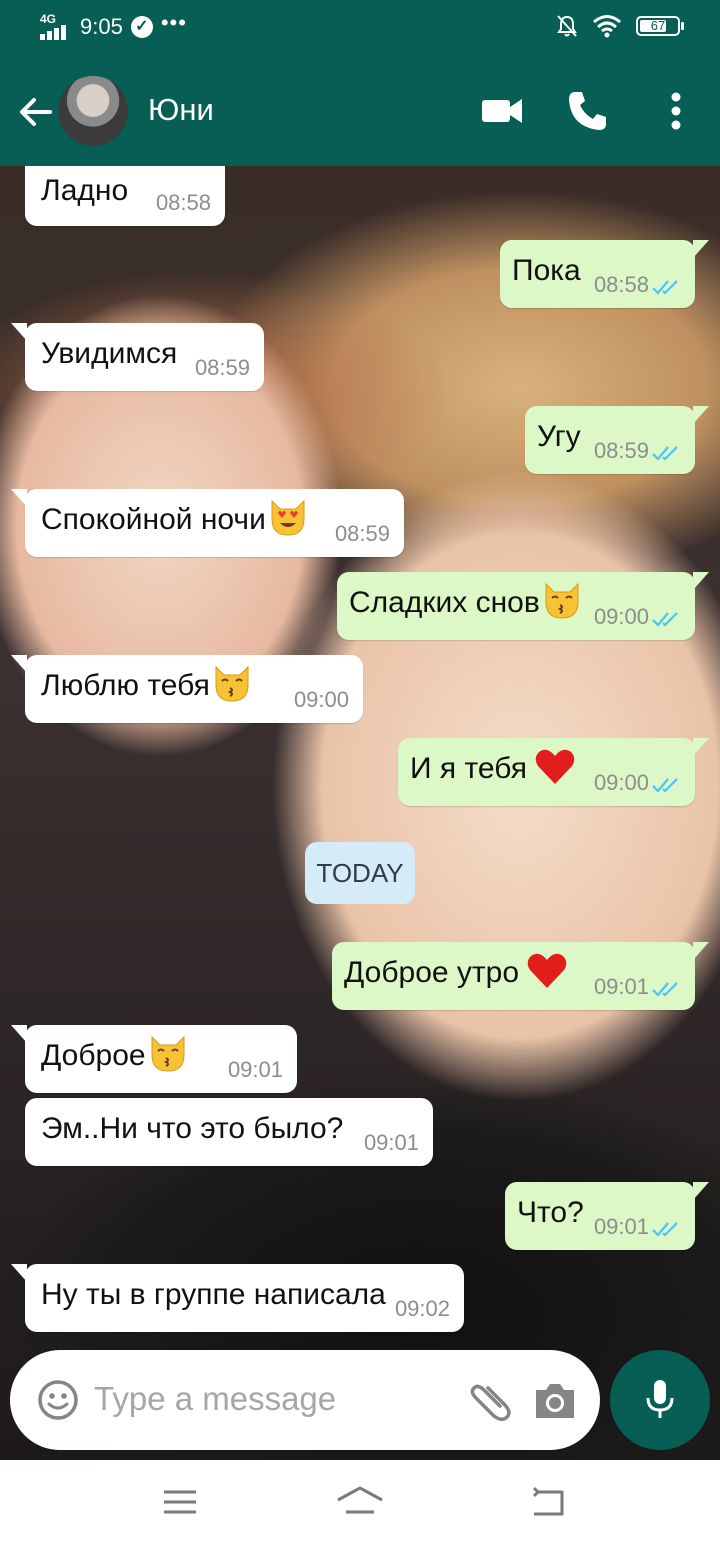  I want to click on message-text: Спокойной ночи, so click(175, 519).